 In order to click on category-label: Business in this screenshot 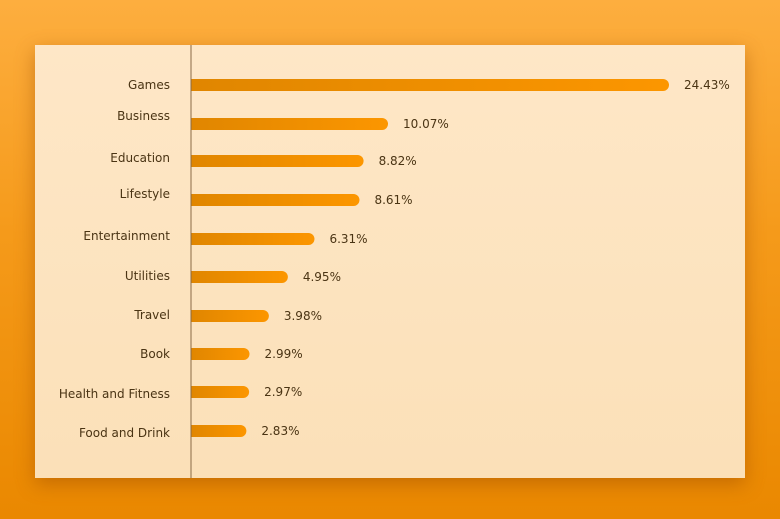, I will do `click(143, 116)`.